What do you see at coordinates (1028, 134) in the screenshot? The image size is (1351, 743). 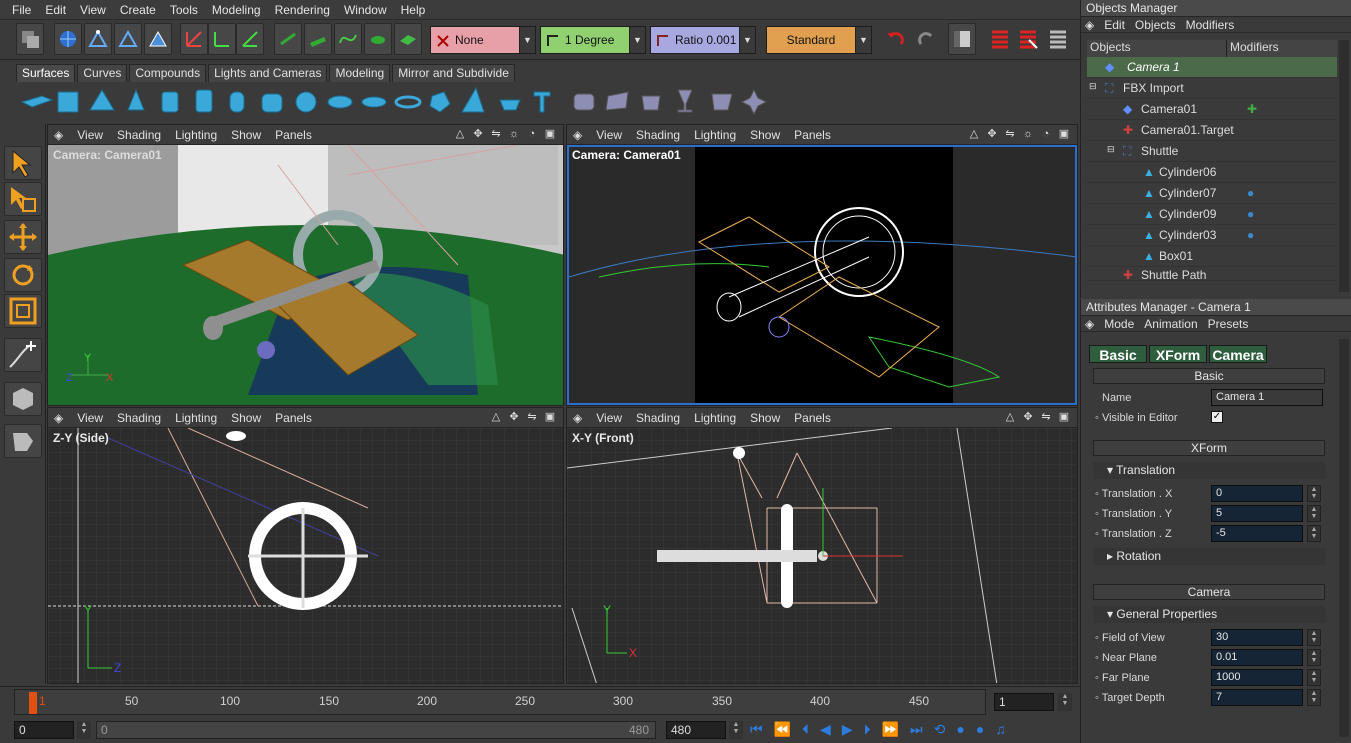 I see `orbit-icon: ☼` at bounding box center [1028, 134].